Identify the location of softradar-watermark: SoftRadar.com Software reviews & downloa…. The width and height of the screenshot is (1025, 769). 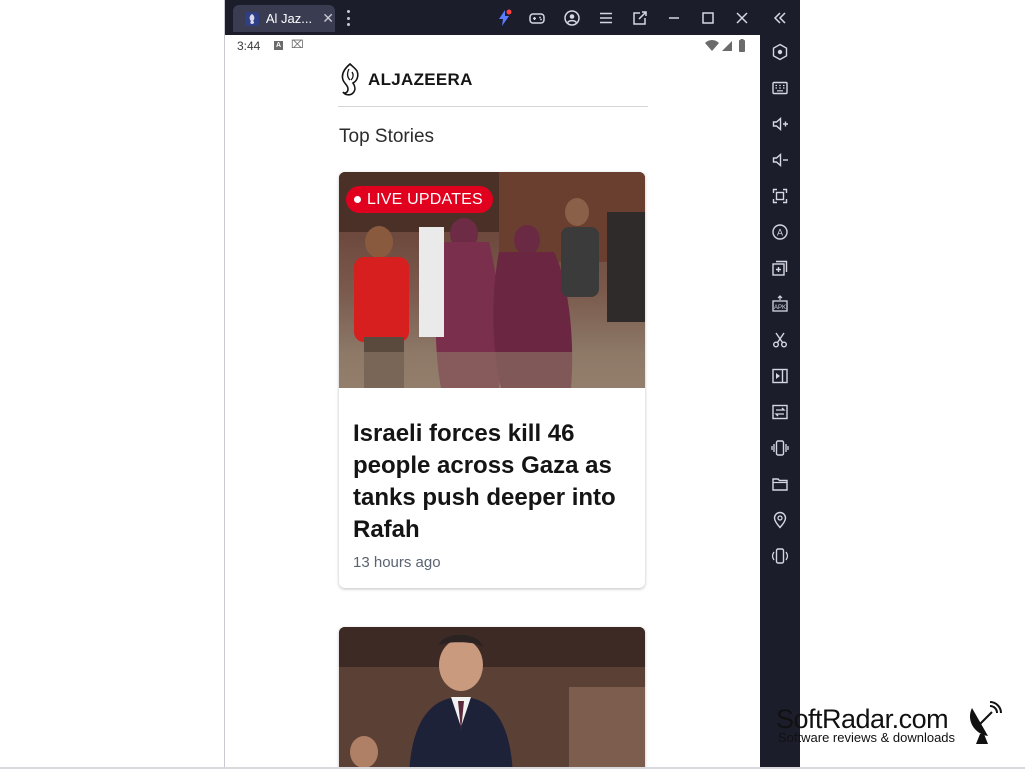
(891, 725).